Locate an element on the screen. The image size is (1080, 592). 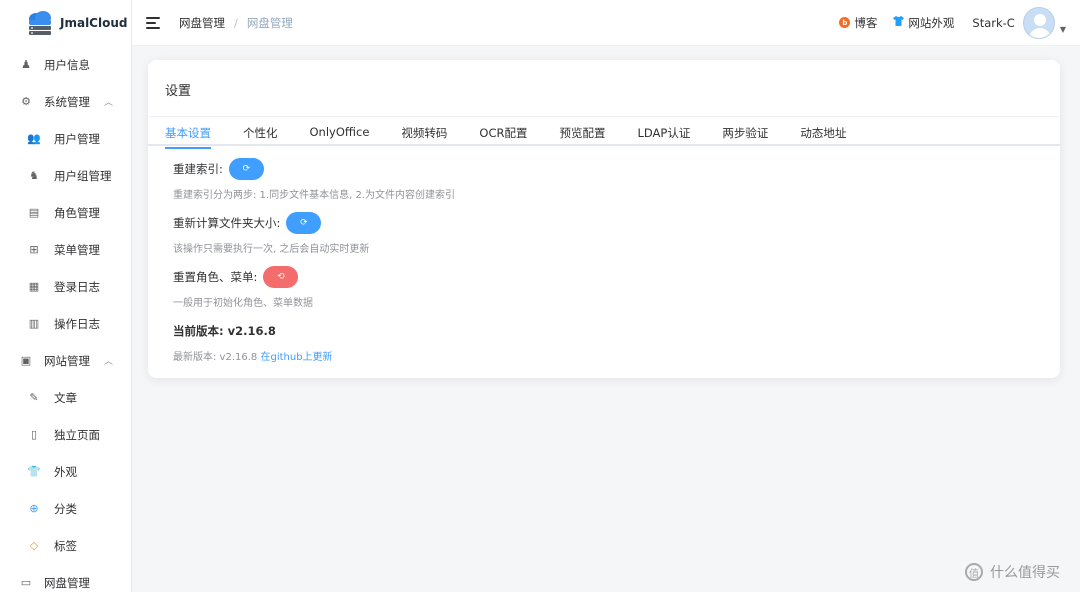
sidebar-item-11: 👕 外观 is located at coordinates (65, 471).